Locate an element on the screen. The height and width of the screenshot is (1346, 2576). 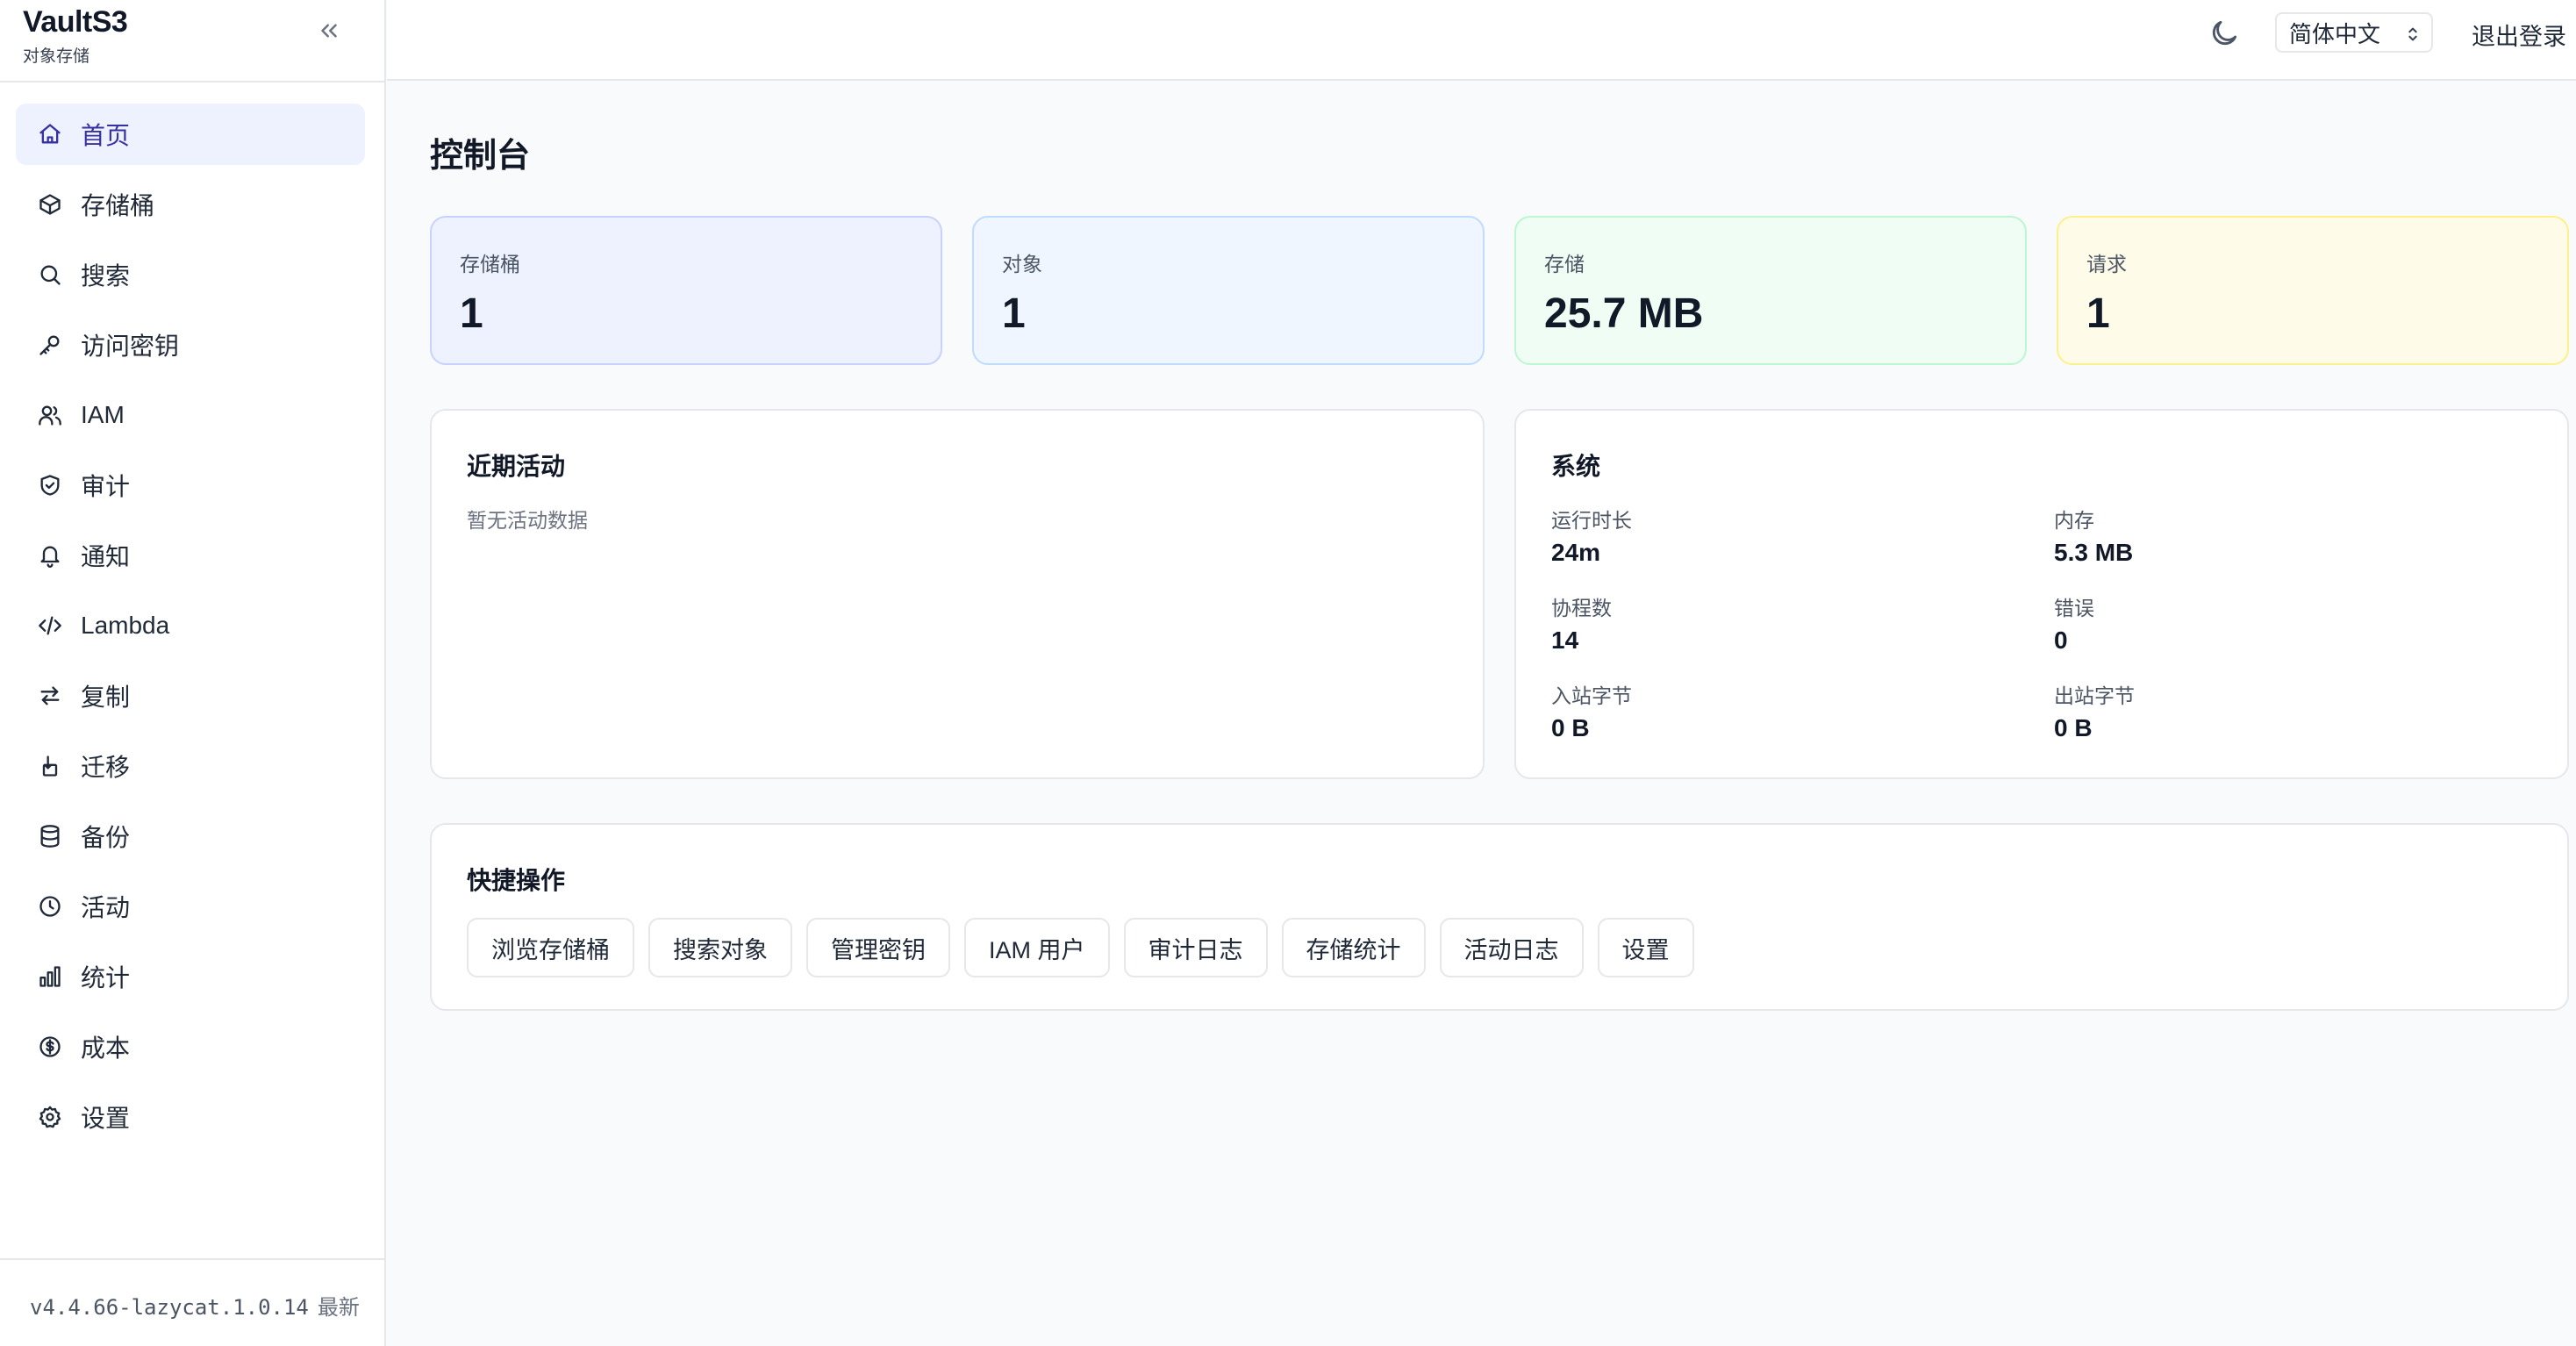
sidebar-item-label: 存储桶 is located at coordinates (118, 205).